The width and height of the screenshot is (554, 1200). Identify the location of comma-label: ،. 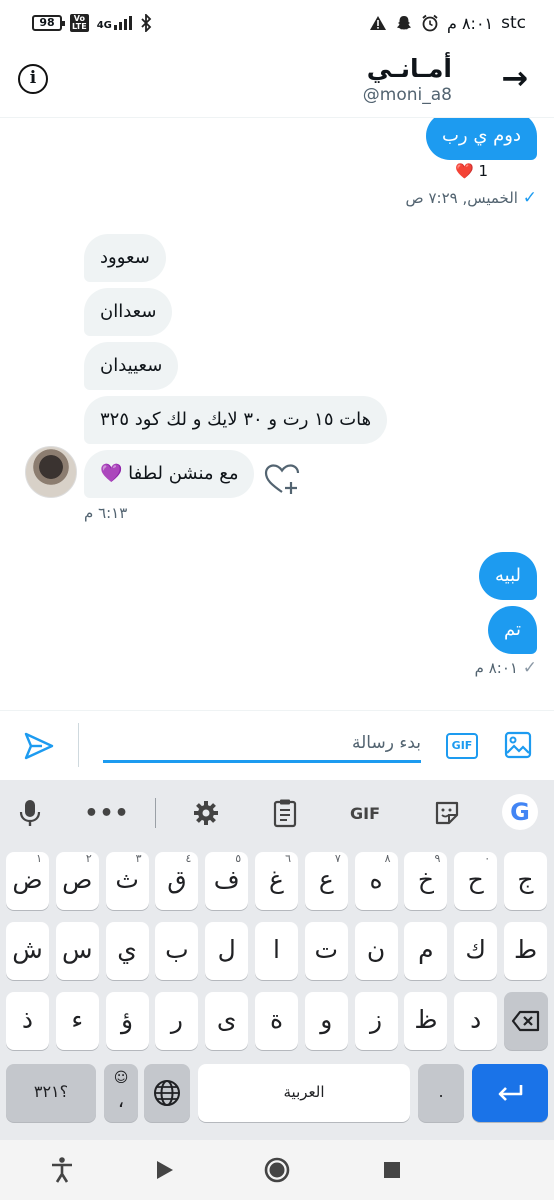
(121, 1100).